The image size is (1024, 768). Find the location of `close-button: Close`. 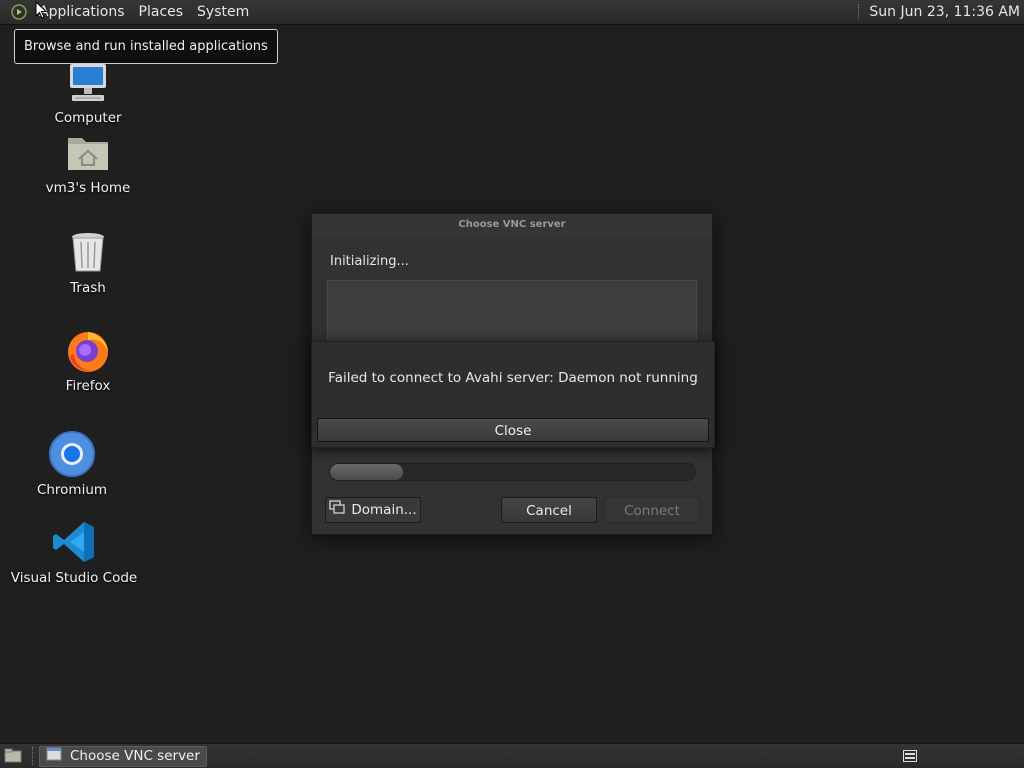

close-button: Close is located at coordinates (513, 430).